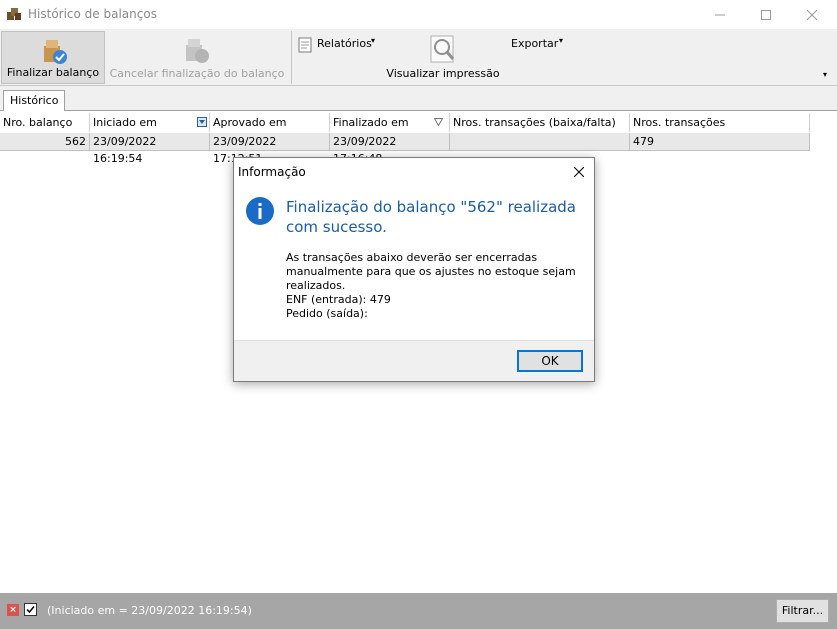 The width and height of the screenshot is (837, 629). I want to click on cell-aprovado: 23/09/2022 17:12:51, so click(270, 149).